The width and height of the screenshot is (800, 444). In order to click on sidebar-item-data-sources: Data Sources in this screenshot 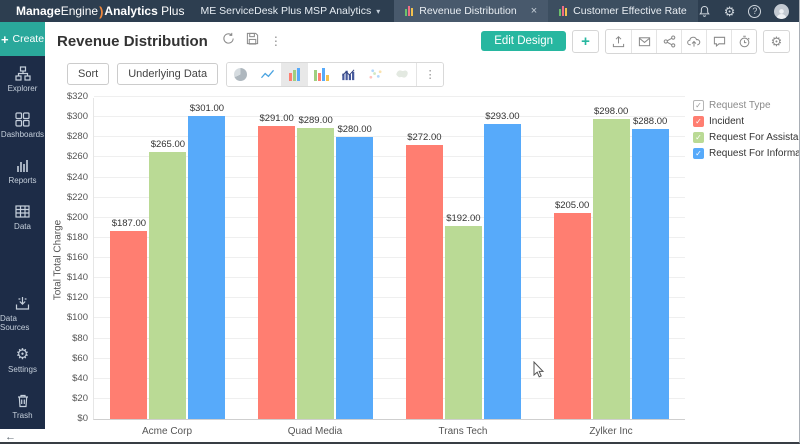, I will do `click(22, 314)`.